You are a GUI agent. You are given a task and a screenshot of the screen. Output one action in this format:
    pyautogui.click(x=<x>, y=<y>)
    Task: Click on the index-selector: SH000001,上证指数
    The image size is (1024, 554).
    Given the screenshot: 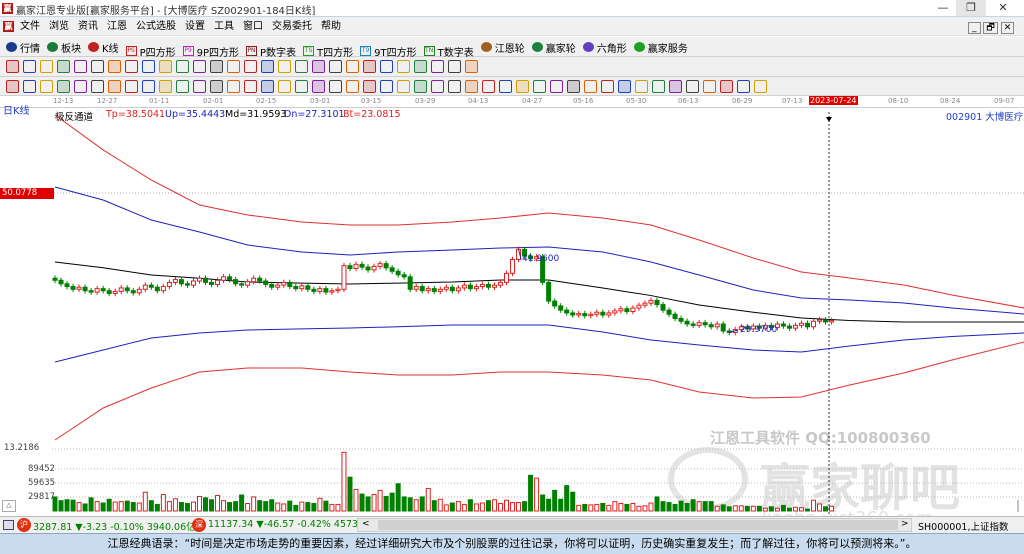 What is the action you would take?
    pyautogui.click(x=963, y=526)
    